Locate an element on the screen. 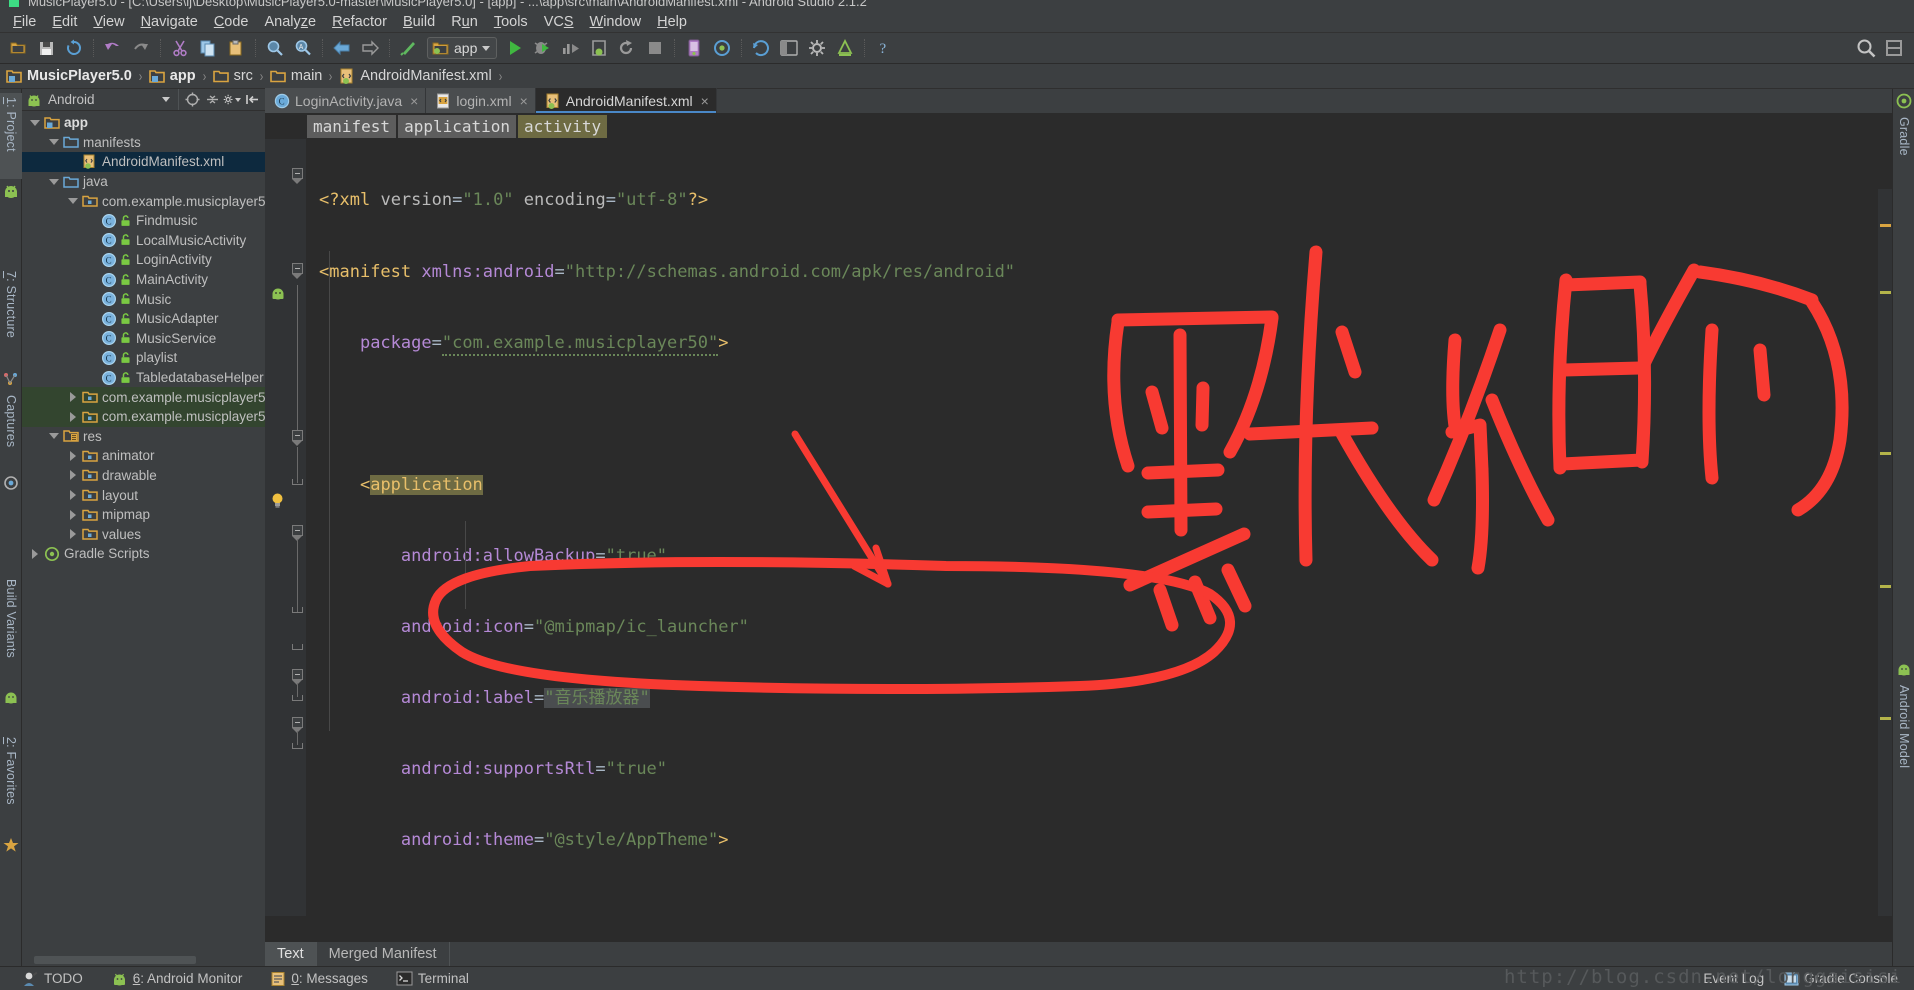  fold-marker-intent-filter is located at coordinates (297, 530).